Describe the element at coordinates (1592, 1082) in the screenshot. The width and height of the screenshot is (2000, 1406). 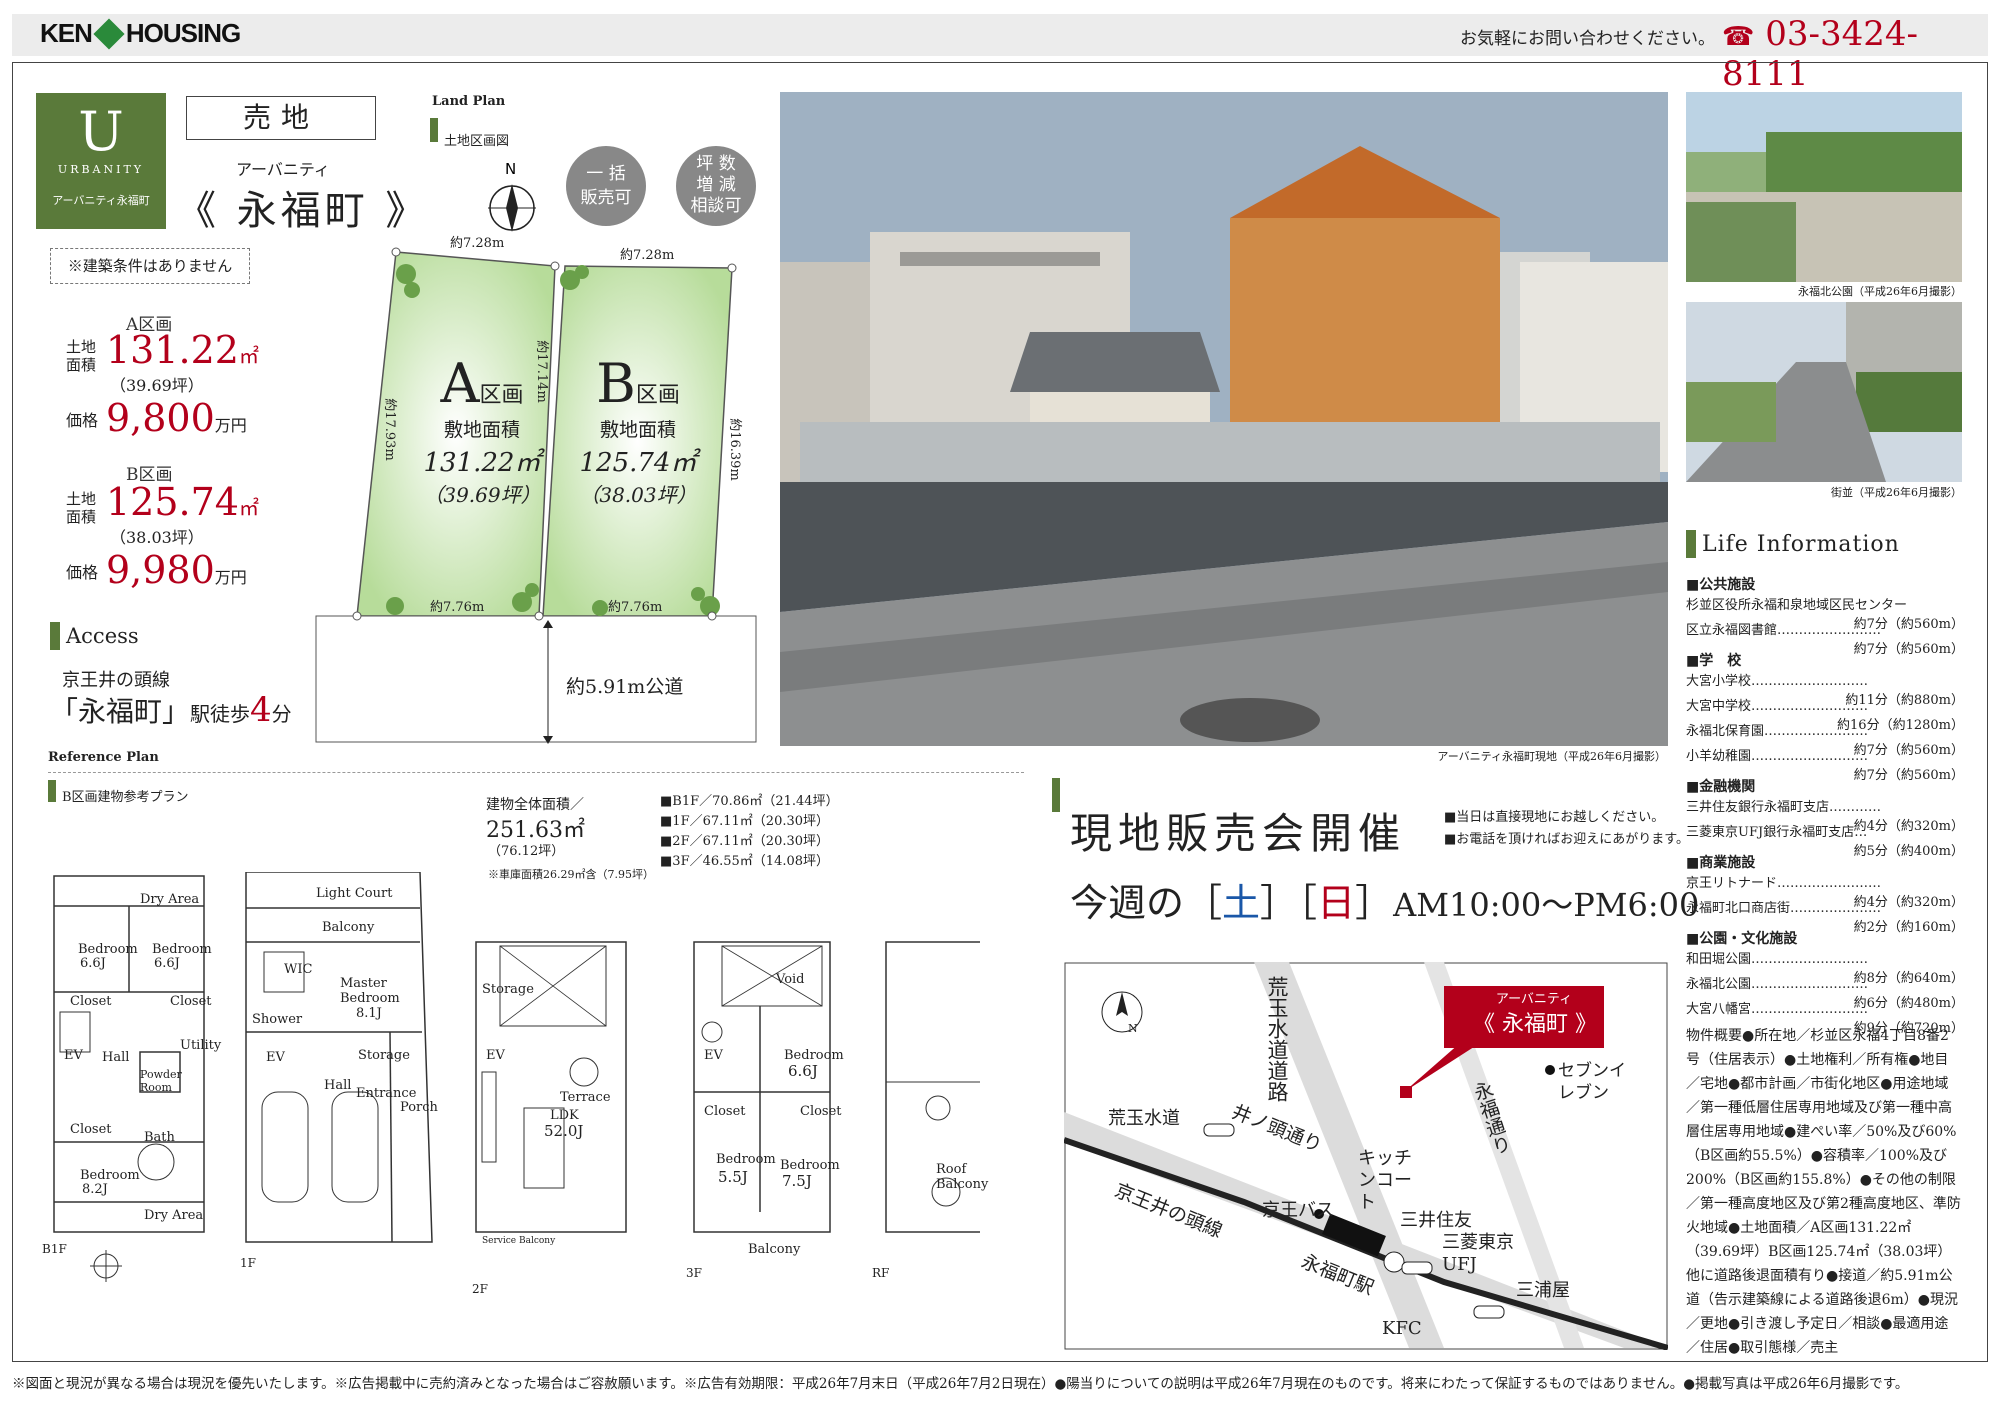
I see `map-label-seven-eleven: セブンイレブン` at that location.